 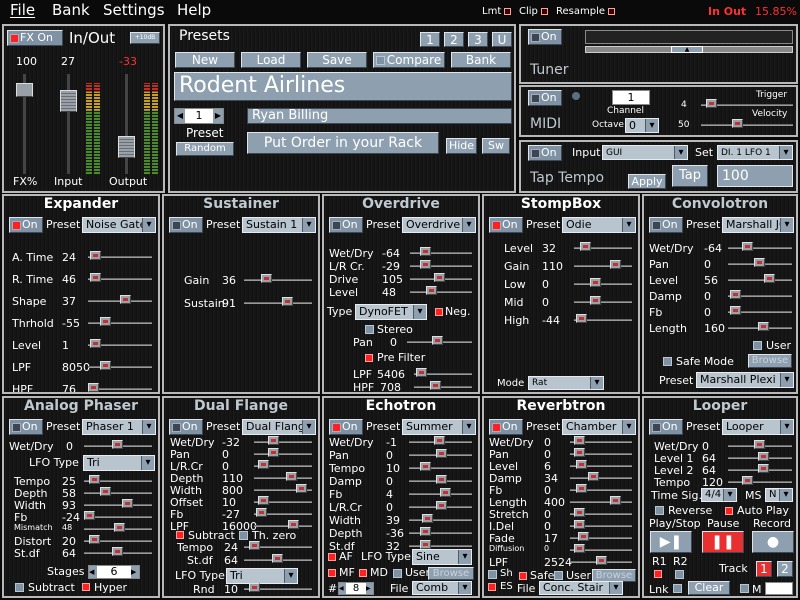 I want to click on looper-on-button: On, so click(x=666, y=427).